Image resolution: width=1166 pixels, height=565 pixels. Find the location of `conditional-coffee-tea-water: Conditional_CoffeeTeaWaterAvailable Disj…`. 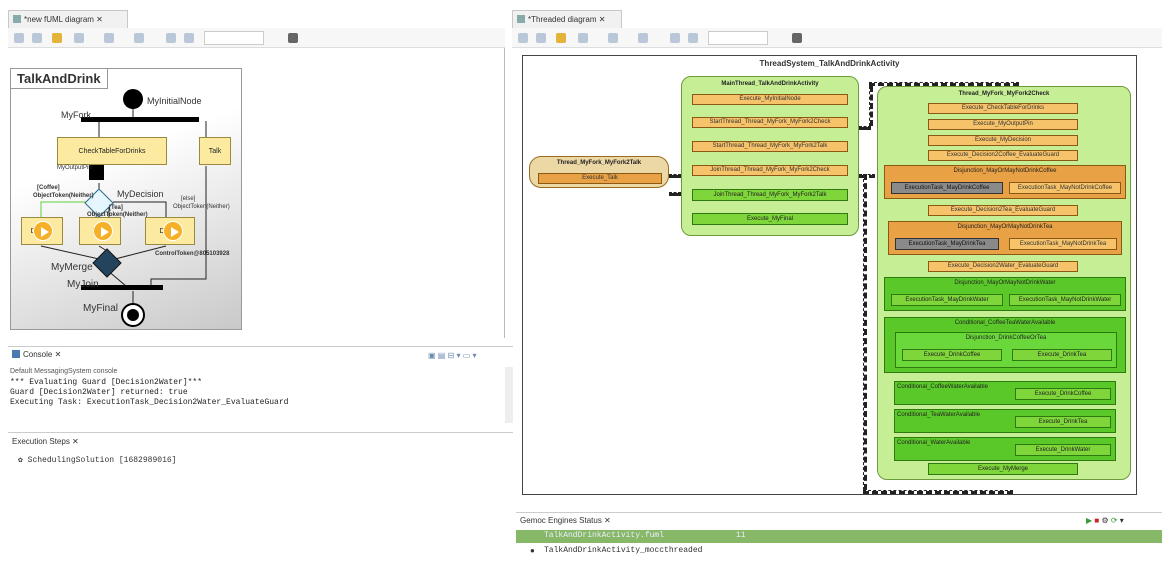

conditional-coffee-tea-water: Conditional_CoffeeTeaWaterAvailable Disj… is located at coordinates (1005, 345).